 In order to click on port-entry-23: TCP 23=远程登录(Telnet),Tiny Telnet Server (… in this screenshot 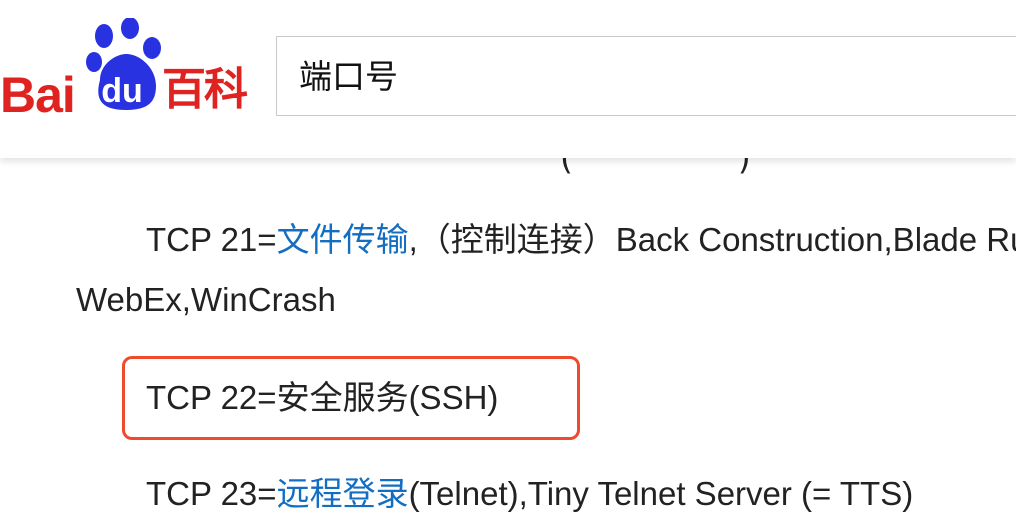, I will do `click(529, 494)`.